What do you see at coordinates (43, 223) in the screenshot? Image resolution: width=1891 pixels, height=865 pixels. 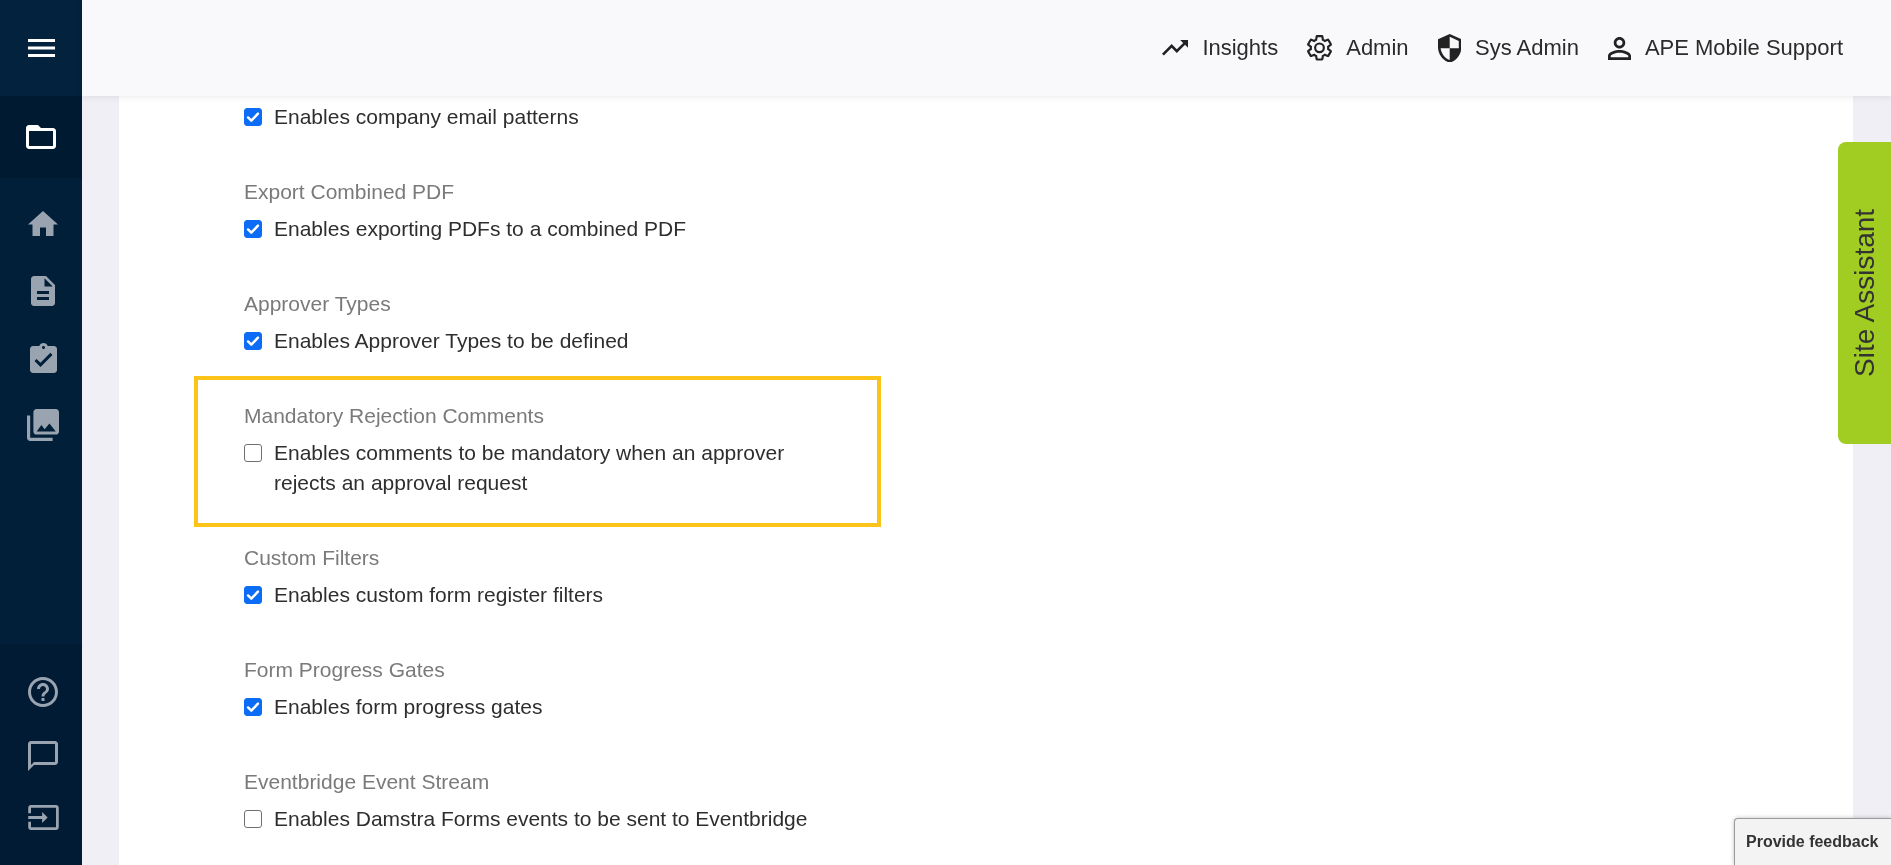 I see `home-icon` at bounding box center [43, 223].